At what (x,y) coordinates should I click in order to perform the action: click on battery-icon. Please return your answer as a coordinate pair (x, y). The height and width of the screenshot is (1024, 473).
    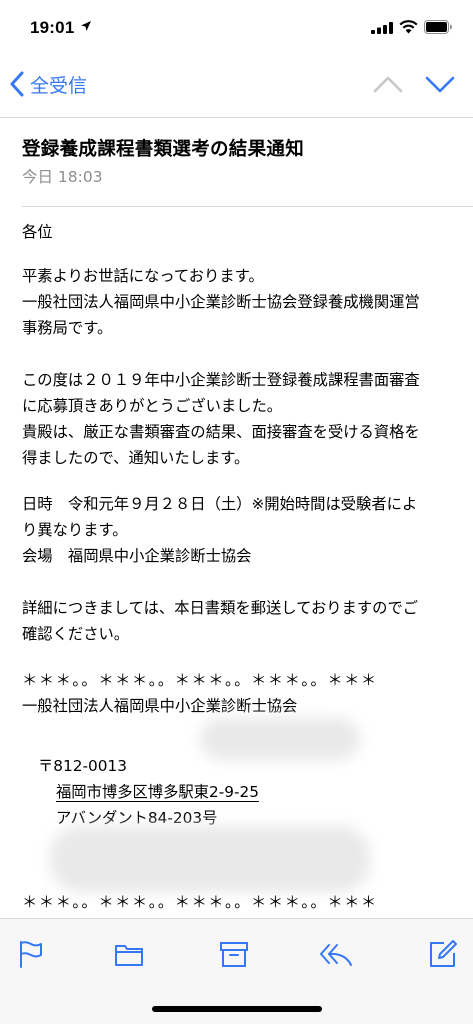
    Looking at the image, I should click on (438, 27).